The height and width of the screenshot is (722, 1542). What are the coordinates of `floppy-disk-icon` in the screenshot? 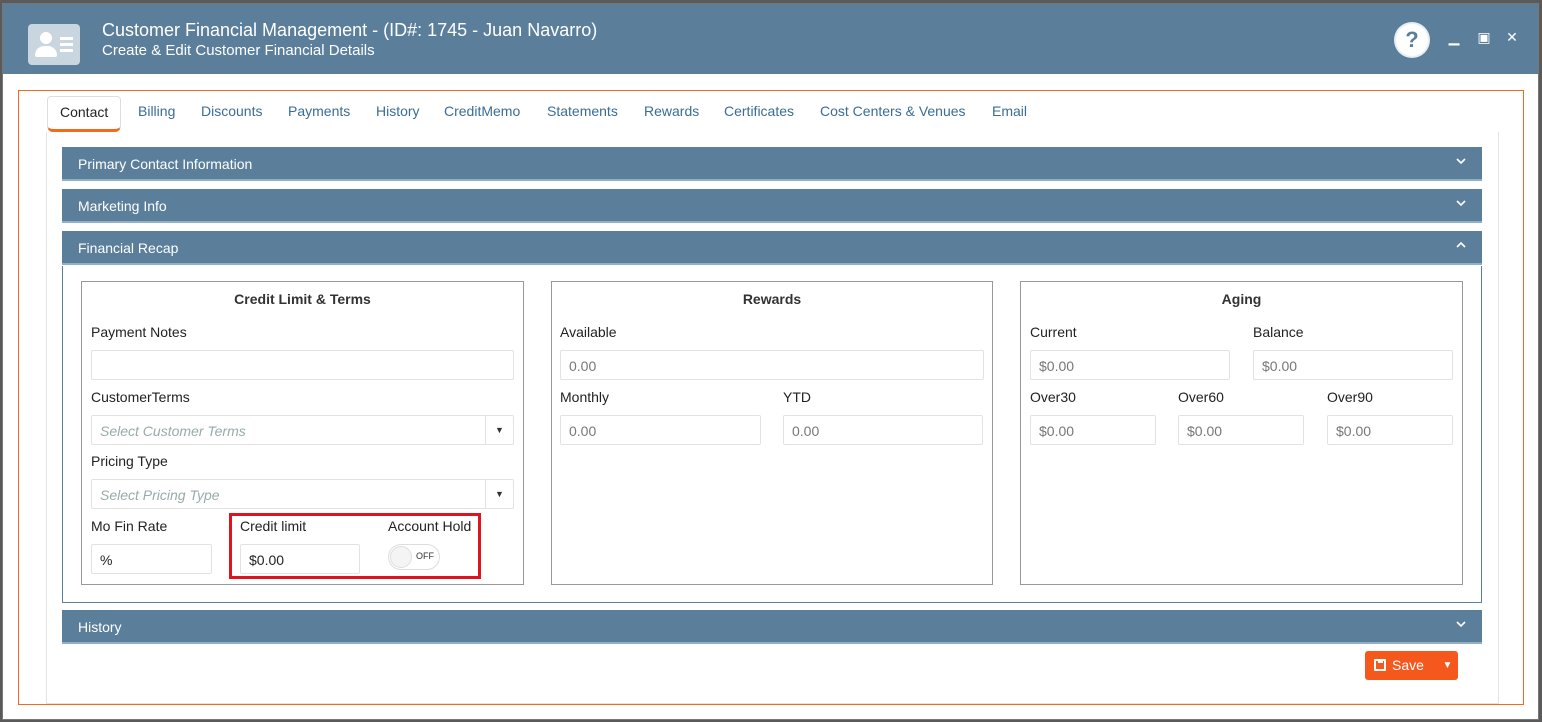 It's located at (1380, 665).